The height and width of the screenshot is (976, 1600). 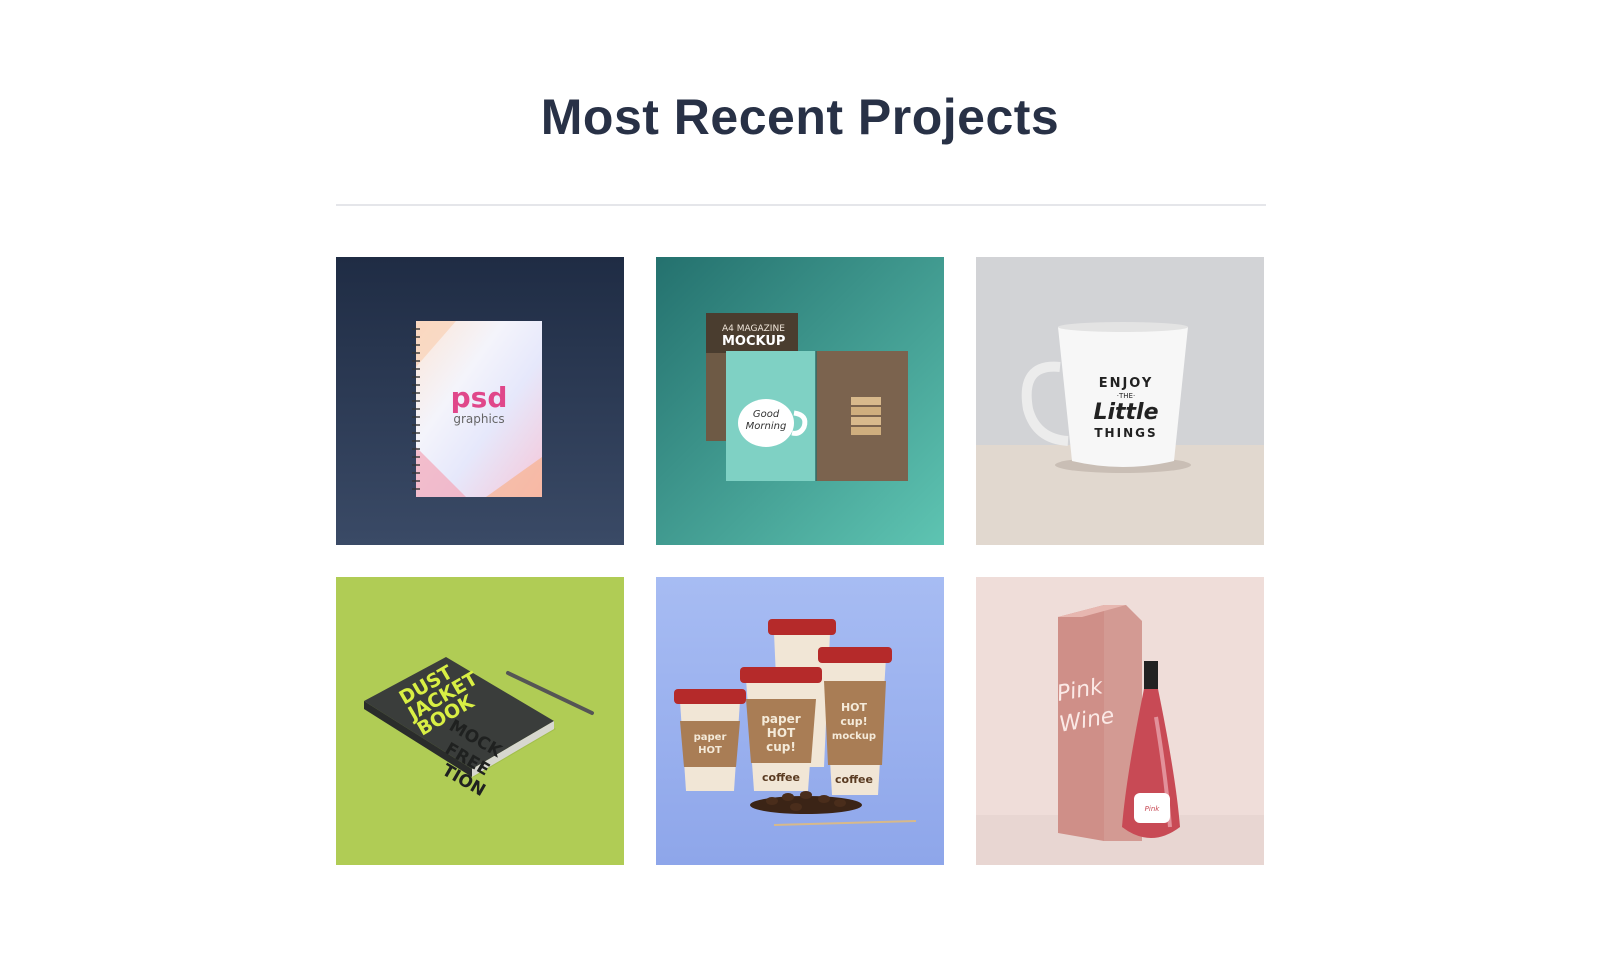 I want to click on svg-text: Morning, so click(x=766, y=426).